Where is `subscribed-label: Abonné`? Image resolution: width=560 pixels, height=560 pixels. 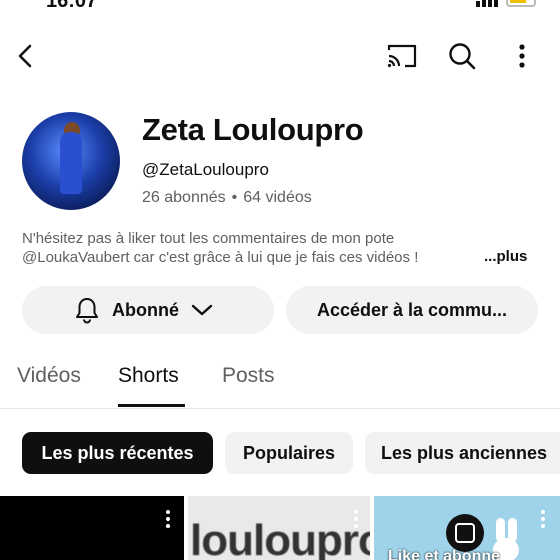 subscribed-label: Abonné is located at coordinates (145, 309).